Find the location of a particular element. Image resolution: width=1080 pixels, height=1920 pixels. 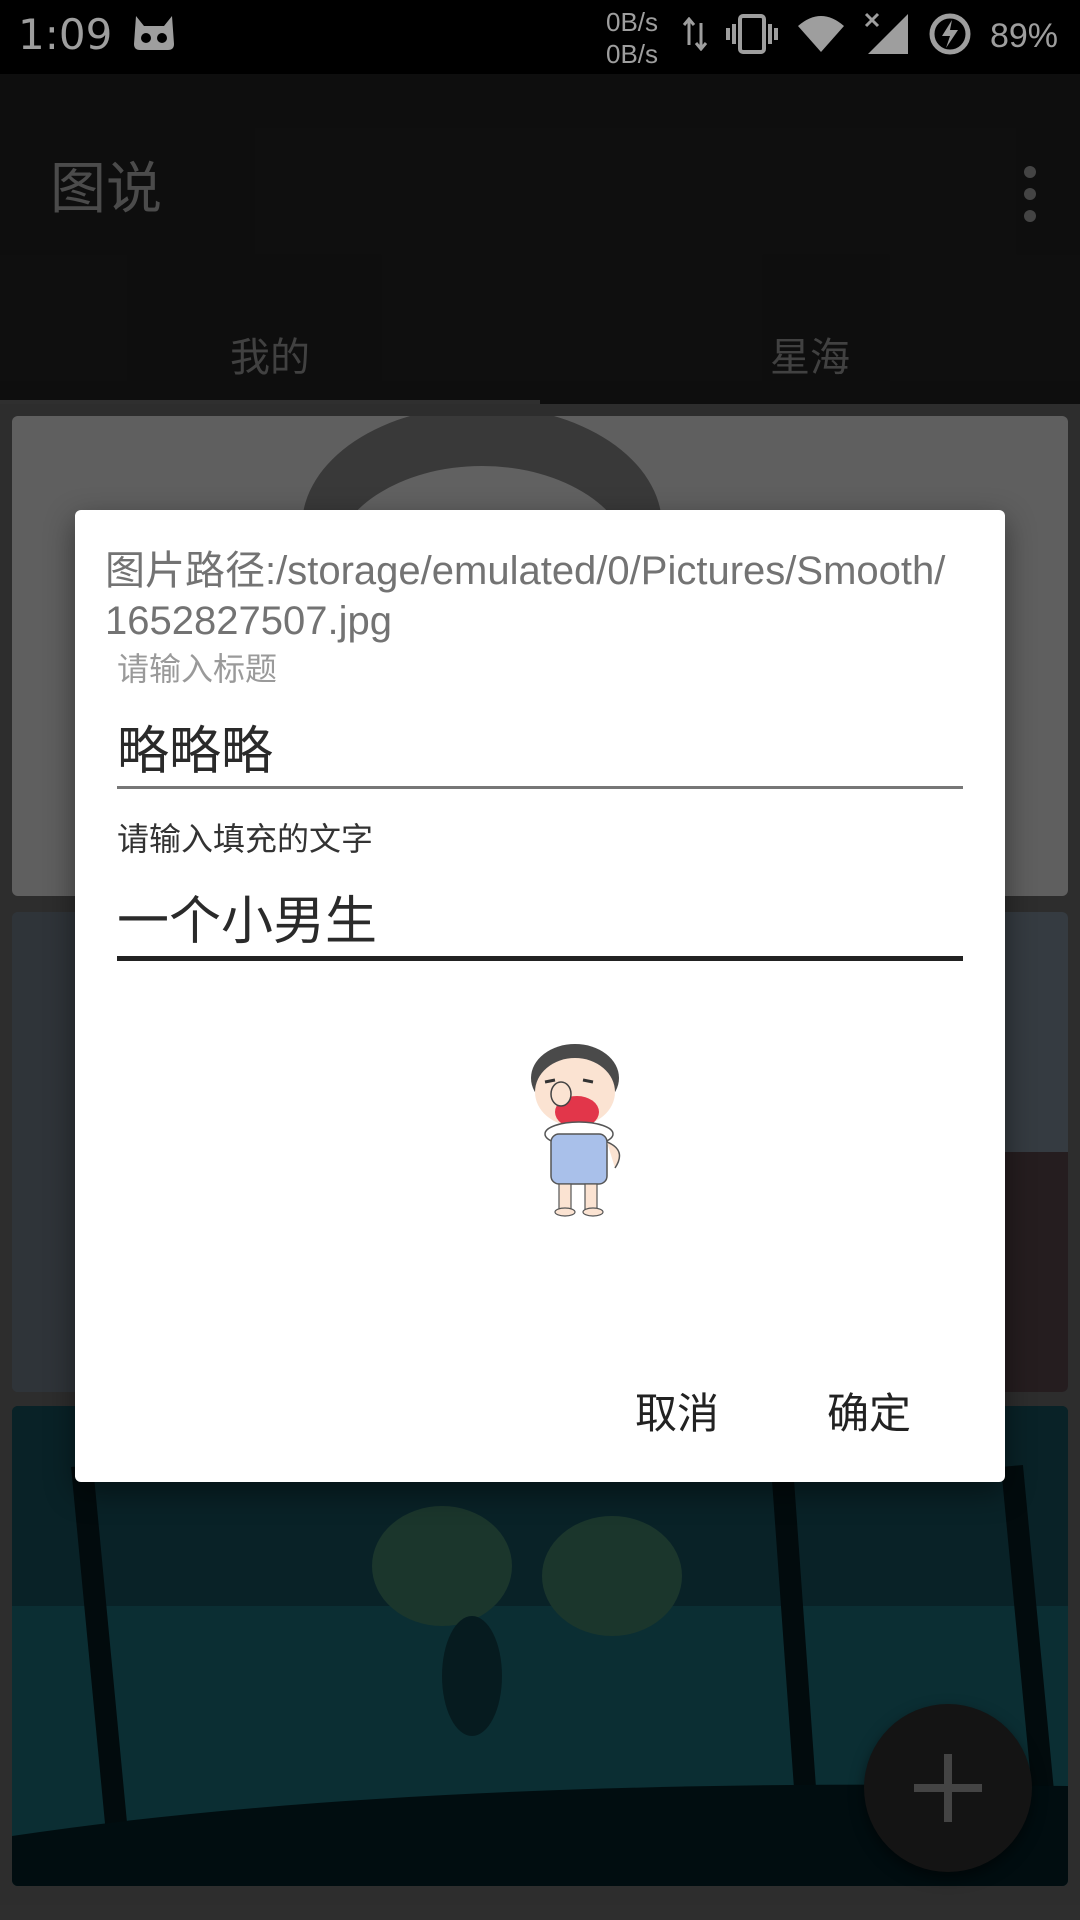

title-input is located at coordinates (540, 747).